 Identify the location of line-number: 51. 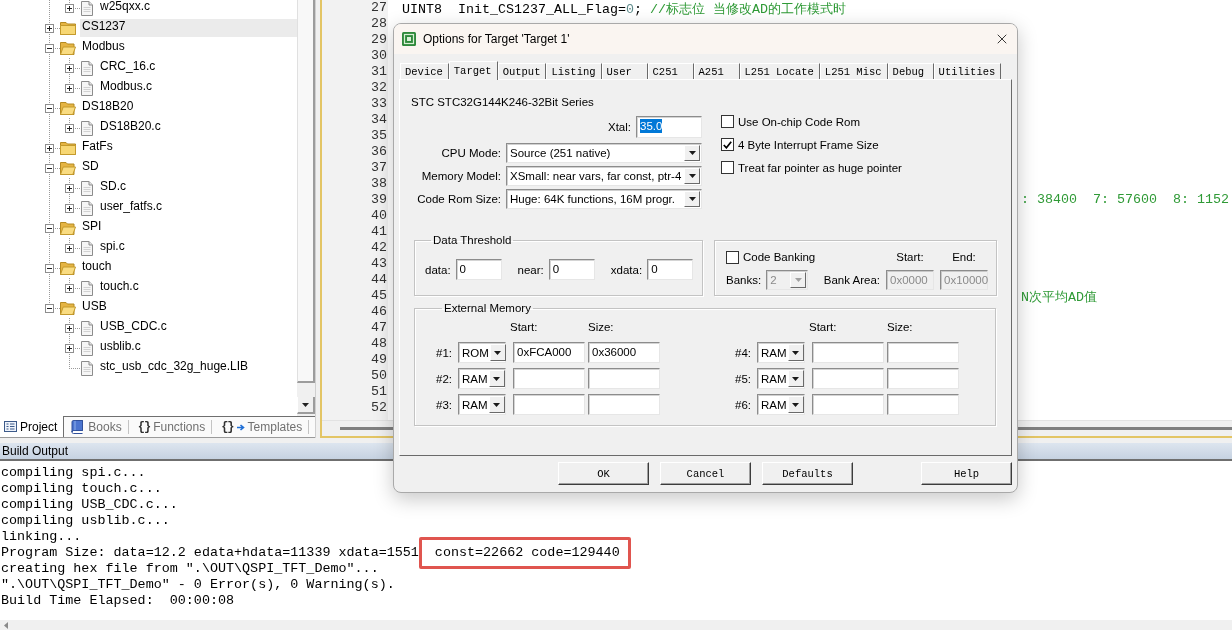
(379, 392).